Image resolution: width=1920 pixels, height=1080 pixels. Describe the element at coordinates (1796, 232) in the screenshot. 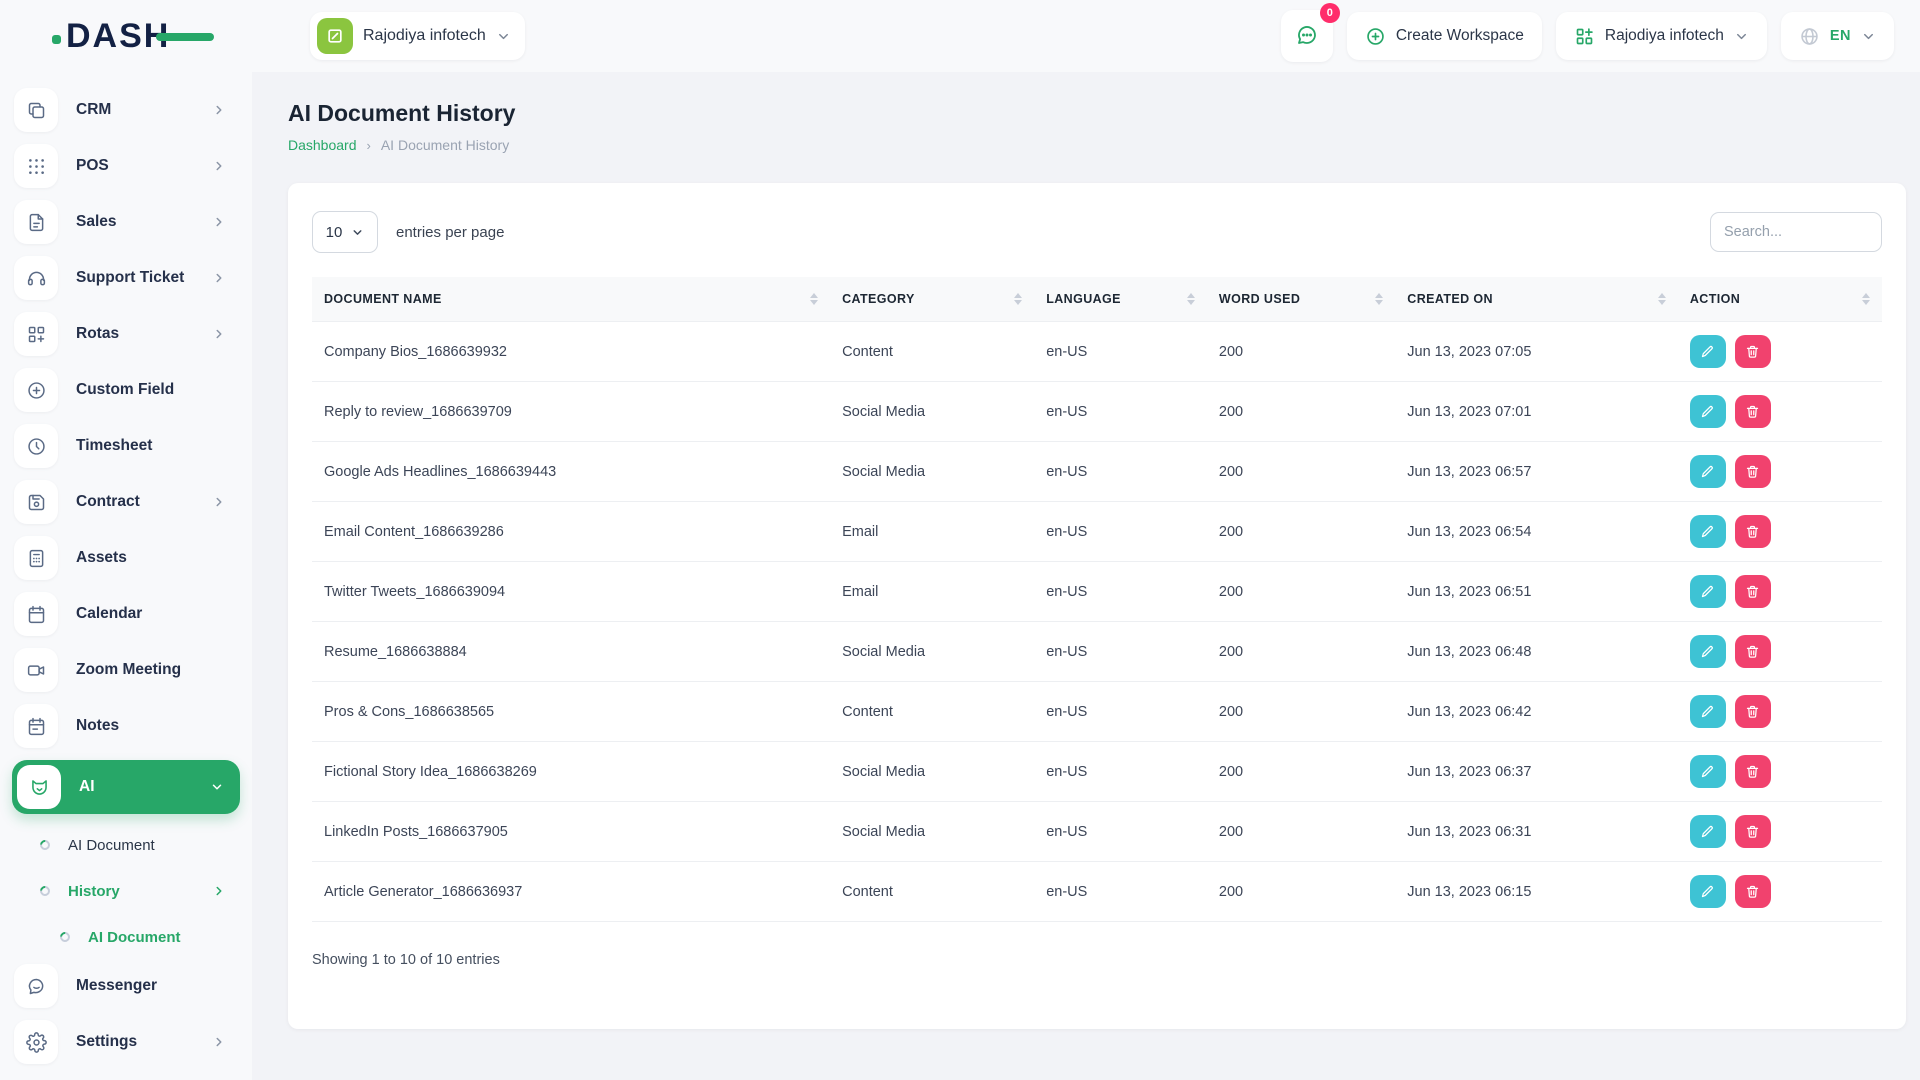

I see `search-input` at that location.